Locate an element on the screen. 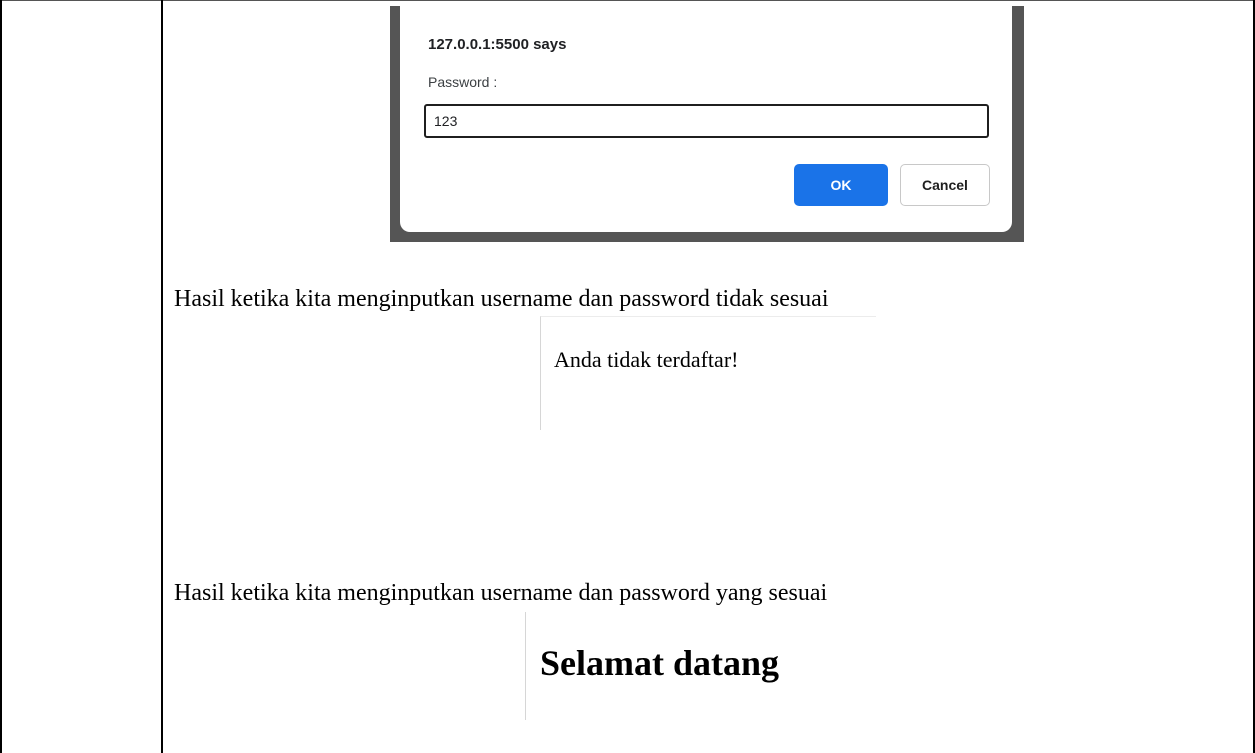  password-input is located at coordinates (706, 121).